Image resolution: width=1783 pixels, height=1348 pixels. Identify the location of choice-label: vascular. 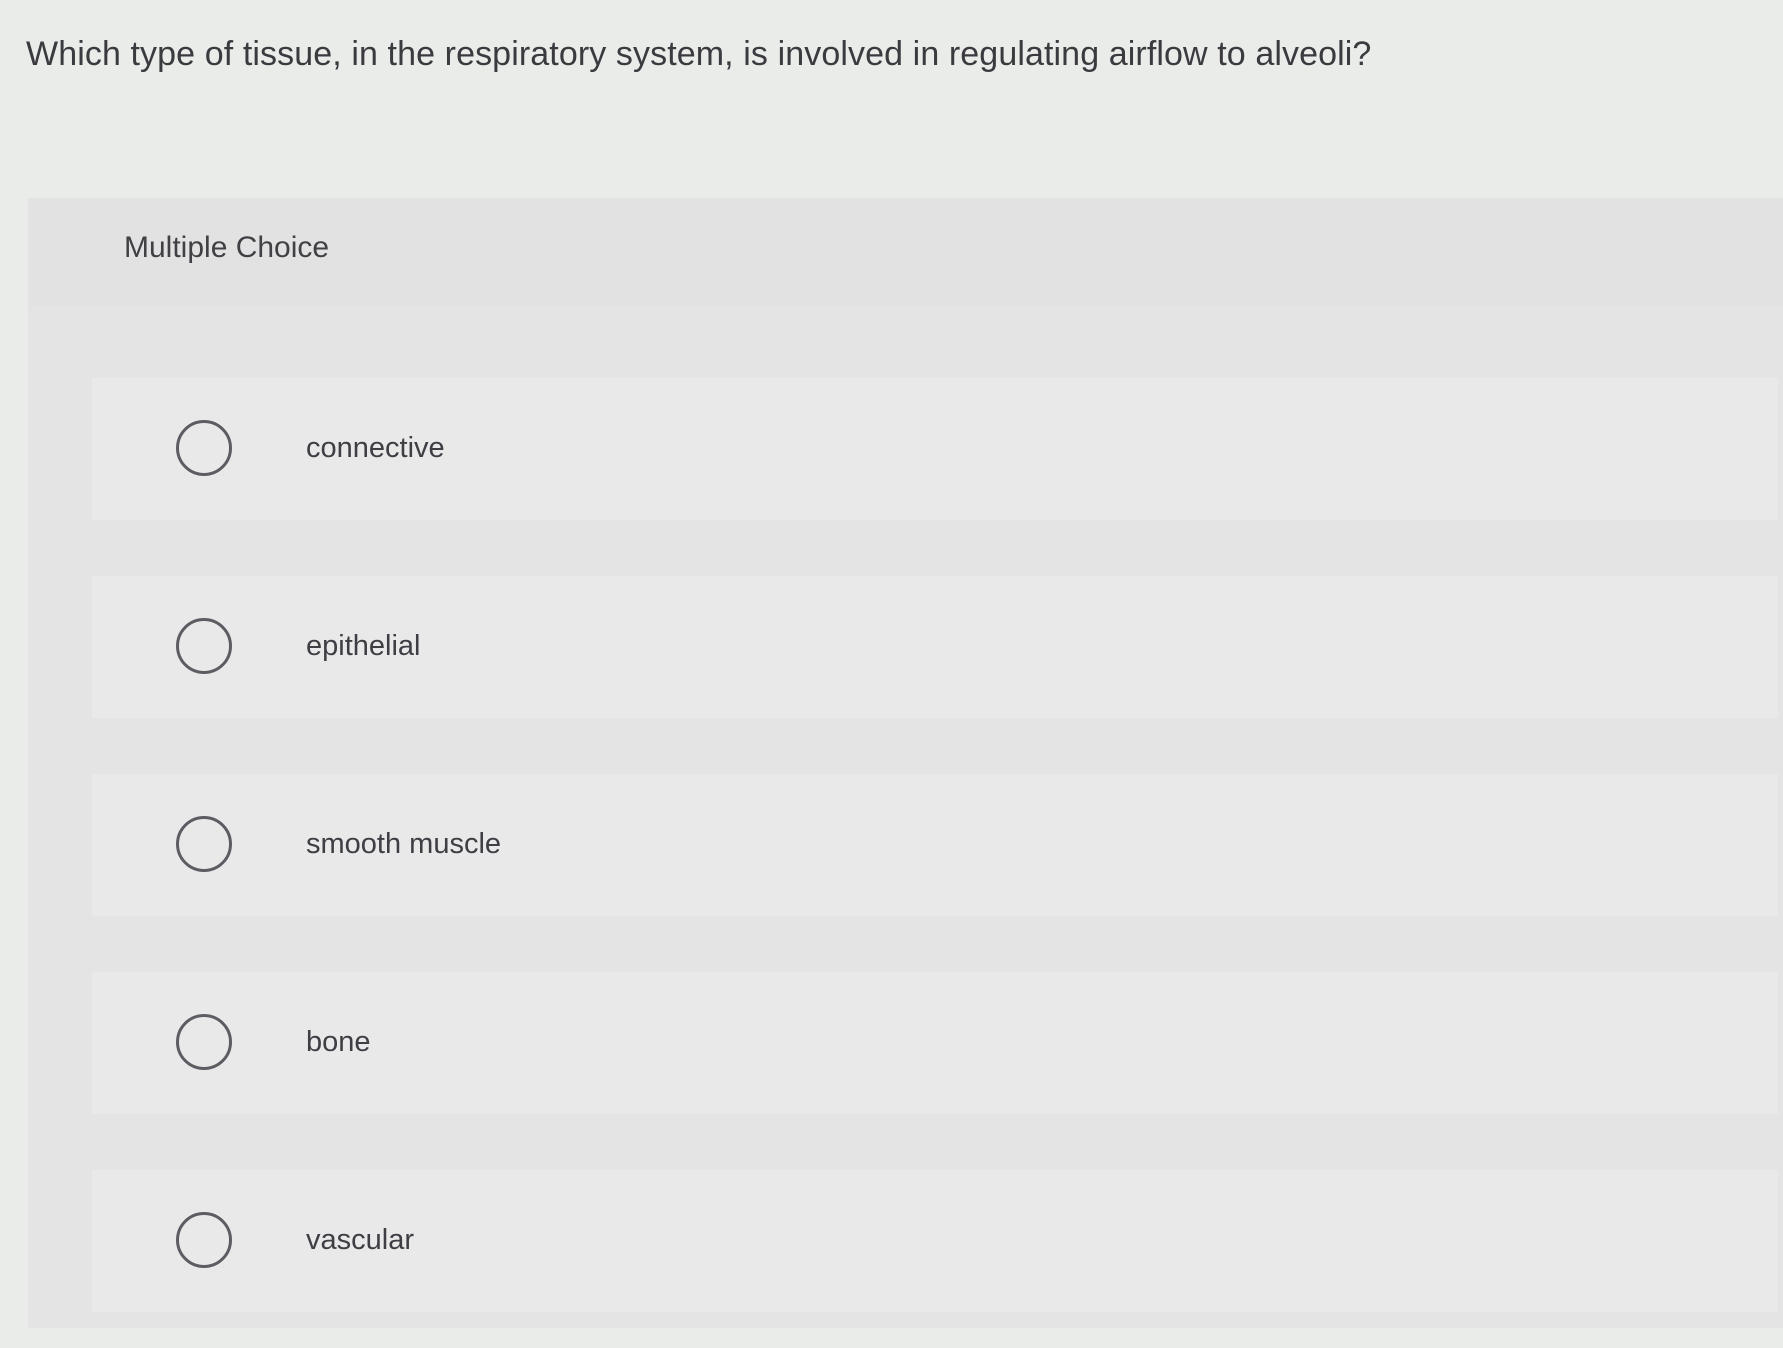
(360, 1240).